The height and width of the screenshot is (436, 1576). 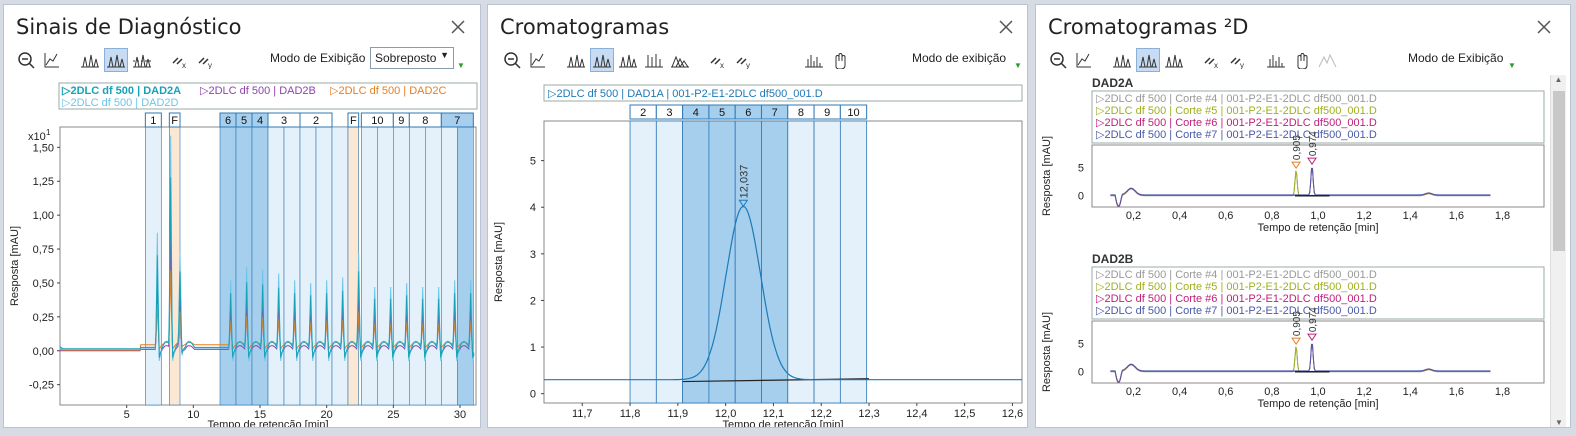 I want to click on vertical-scrollbar: ▲ ▼, so click(x=1558, y=251).